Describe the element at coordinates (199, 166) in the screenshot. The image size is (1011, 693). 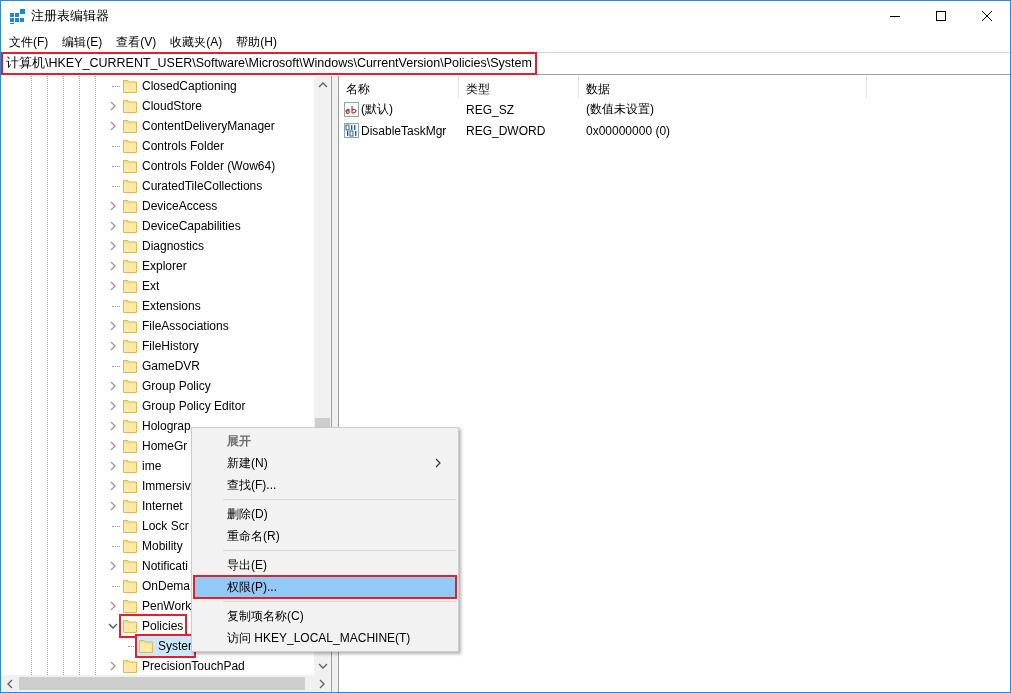
I see `tree-item: Controls Folder (Wow64)` at that location.